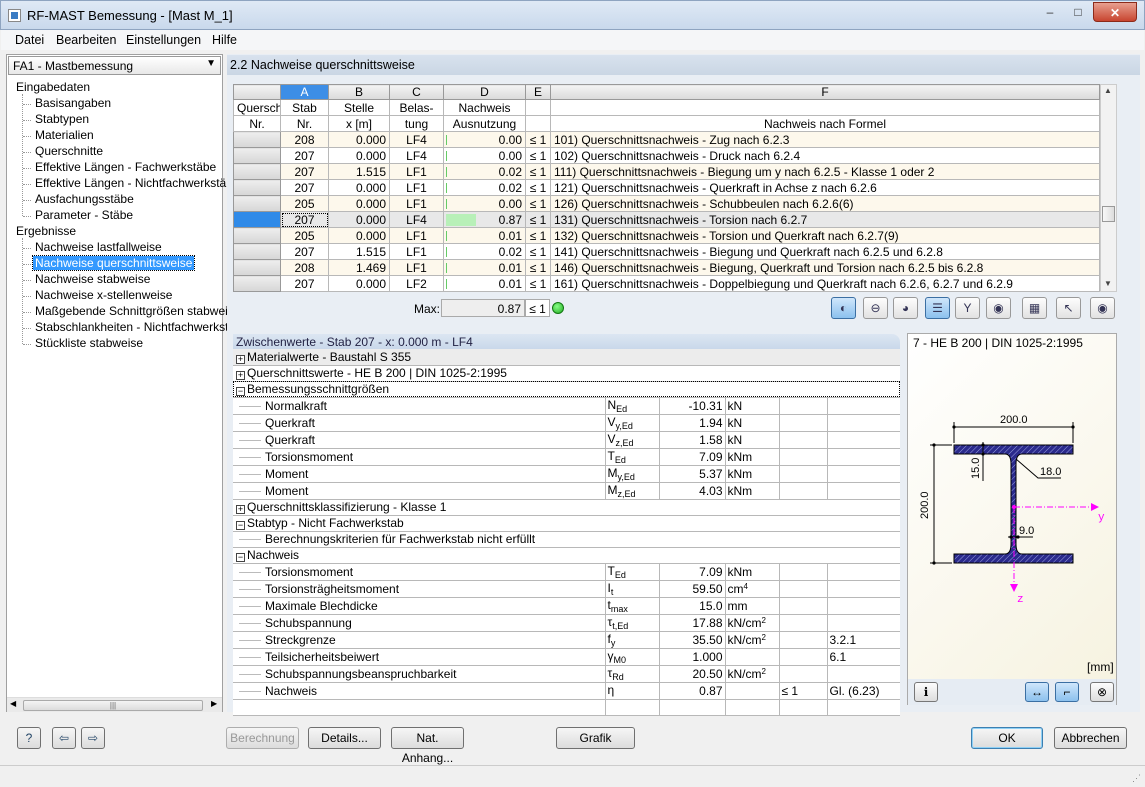 This screenshot has width=1145, height=787. Describe the element at coordinates (566, 507) in the screenshot. I see `details-group: + Querschnittsklassifizierung - Klasse 1` at that location.